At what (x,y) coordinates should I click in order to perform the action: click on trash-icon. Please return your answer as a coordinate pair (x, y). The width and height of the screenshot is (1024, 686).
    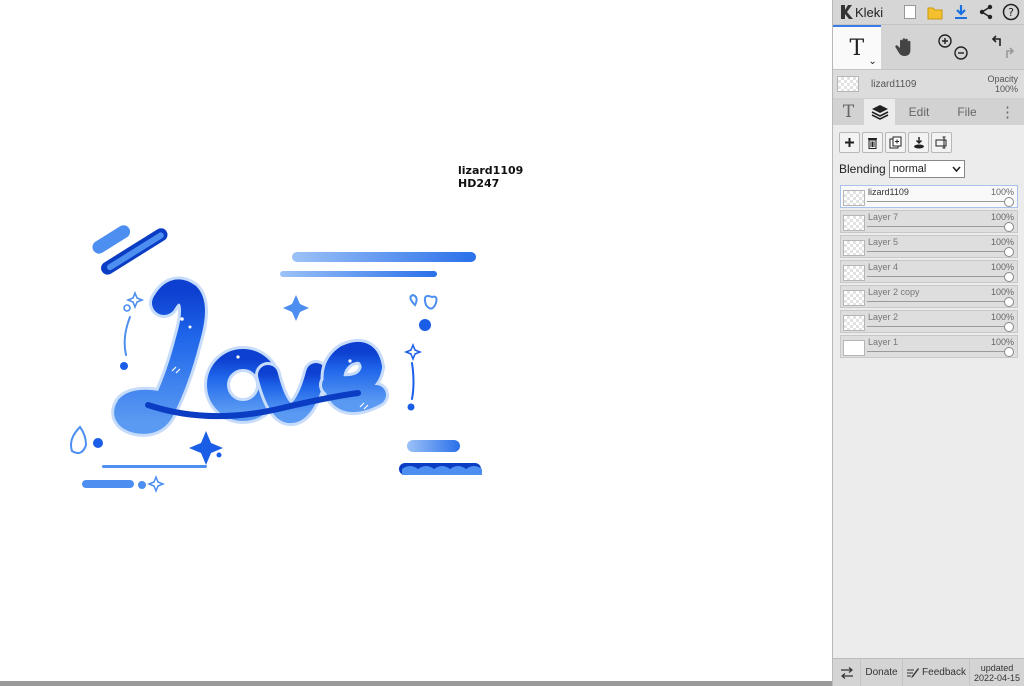
    Looking at the image, I should click on (872, 143).